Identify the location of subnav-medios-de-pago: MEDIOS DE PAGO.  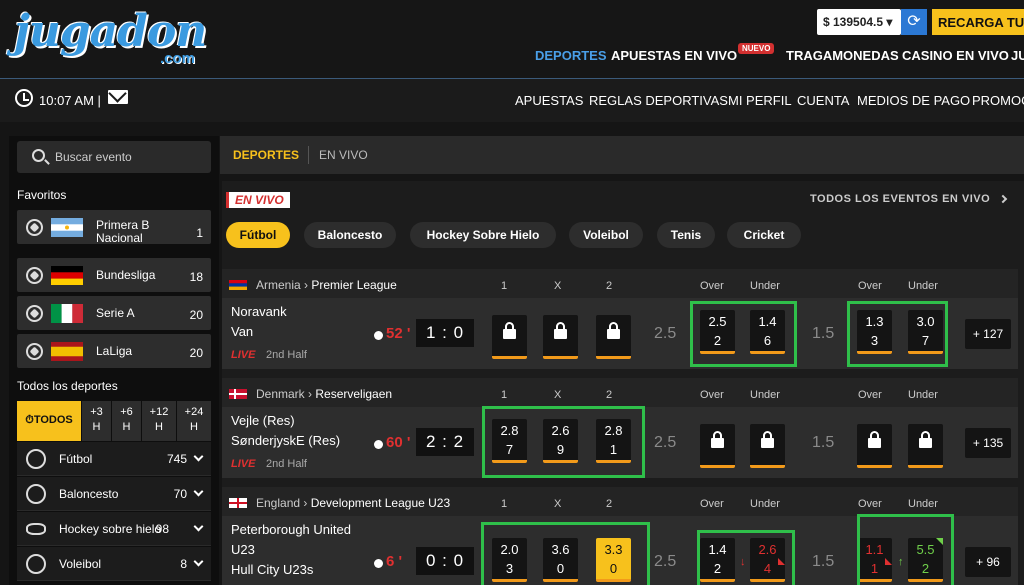
(913, 100).